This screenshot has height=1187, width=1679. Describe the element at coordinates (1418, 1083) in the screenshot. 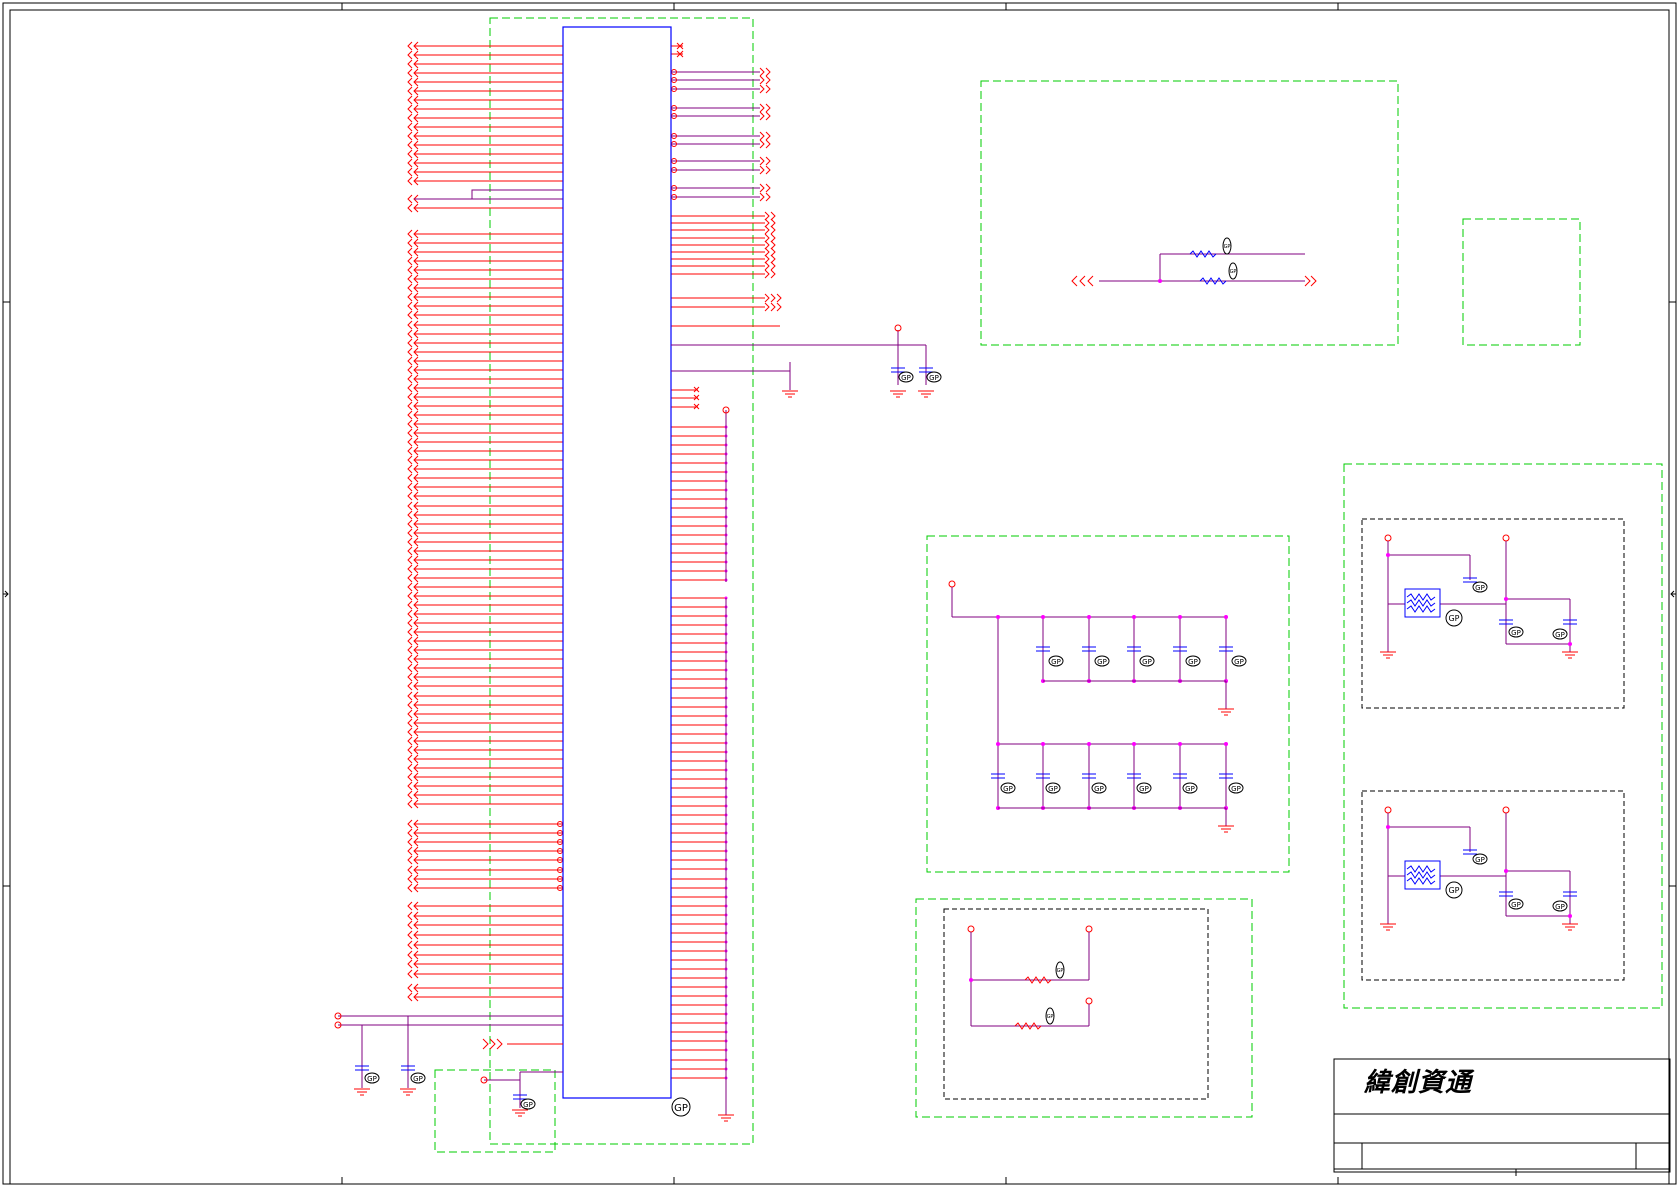

I see `company-name: 緯創資通` at that location.